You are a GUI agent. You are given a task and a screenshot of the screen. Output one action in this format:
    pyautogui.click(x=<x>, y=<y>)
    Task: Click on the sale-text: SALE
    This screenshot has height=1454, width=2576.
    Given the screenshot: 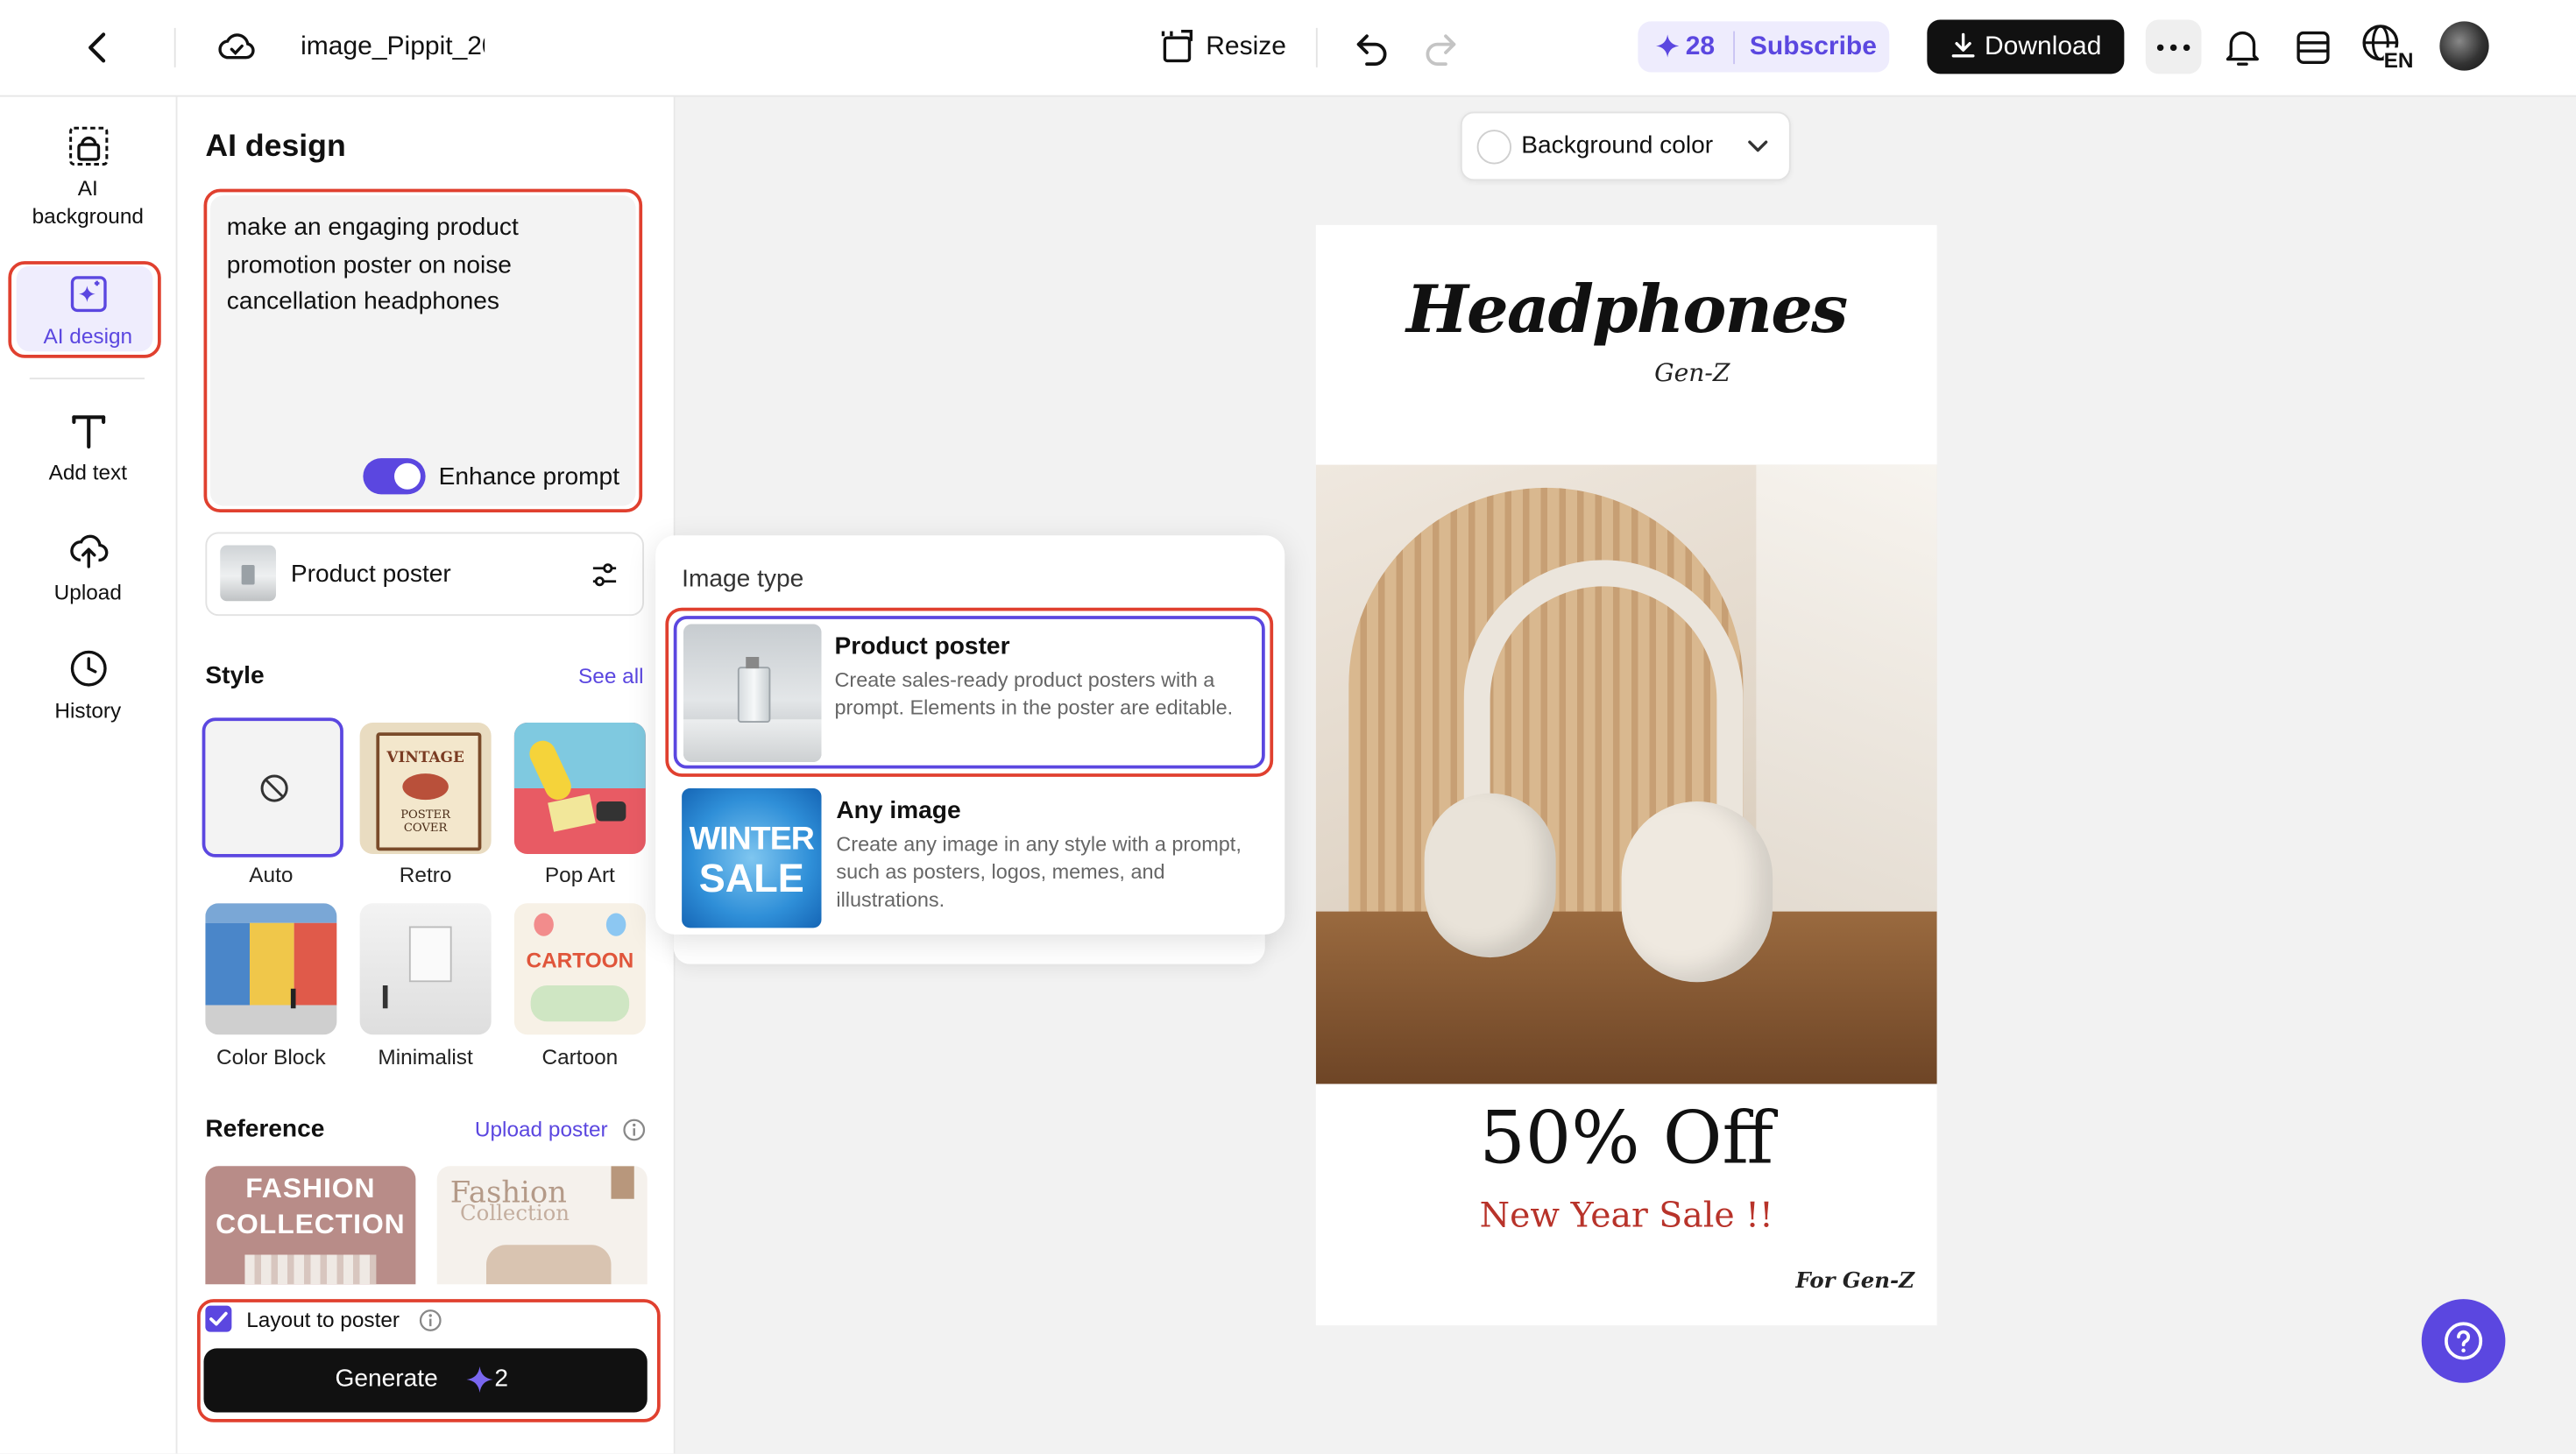 What is the action you would take?
    pyautogui.click(x=751, y=879)
    